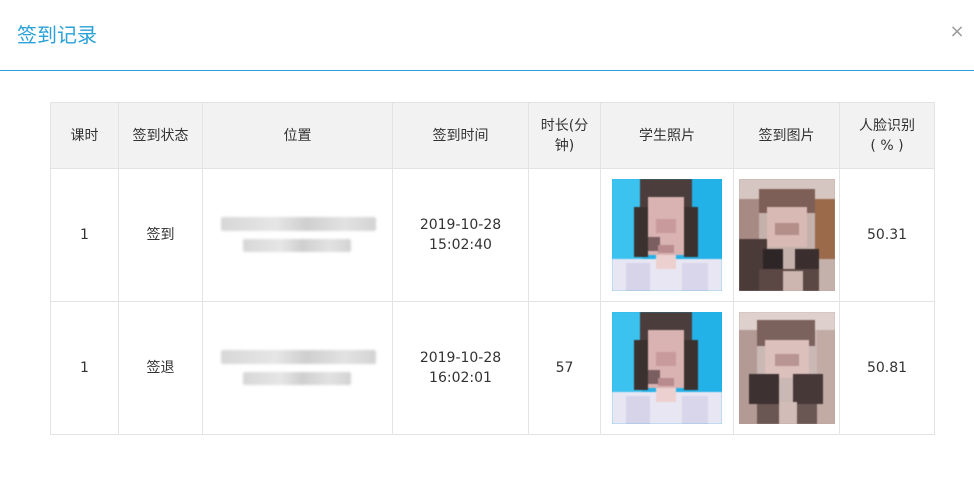 This screenshot has height=491, width=974. Describe the element at coordinates (564, 235) in the screenshot. I see `cell-duration` at that location.